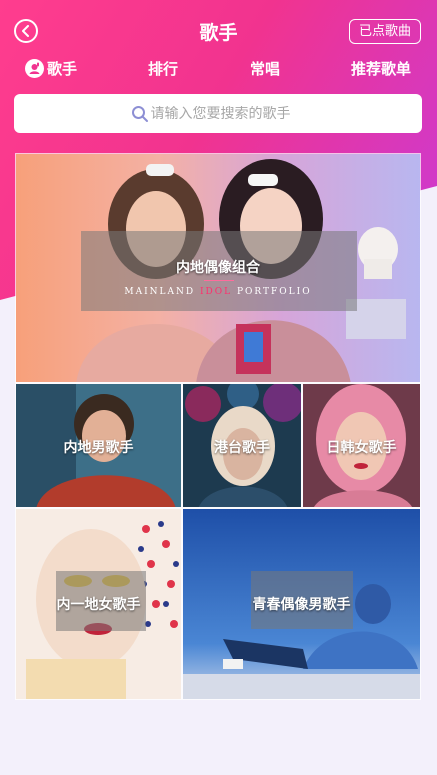 This screenshot has width=437, height=775. I want to click on category-label: 港台歌手, so click(242, 448).